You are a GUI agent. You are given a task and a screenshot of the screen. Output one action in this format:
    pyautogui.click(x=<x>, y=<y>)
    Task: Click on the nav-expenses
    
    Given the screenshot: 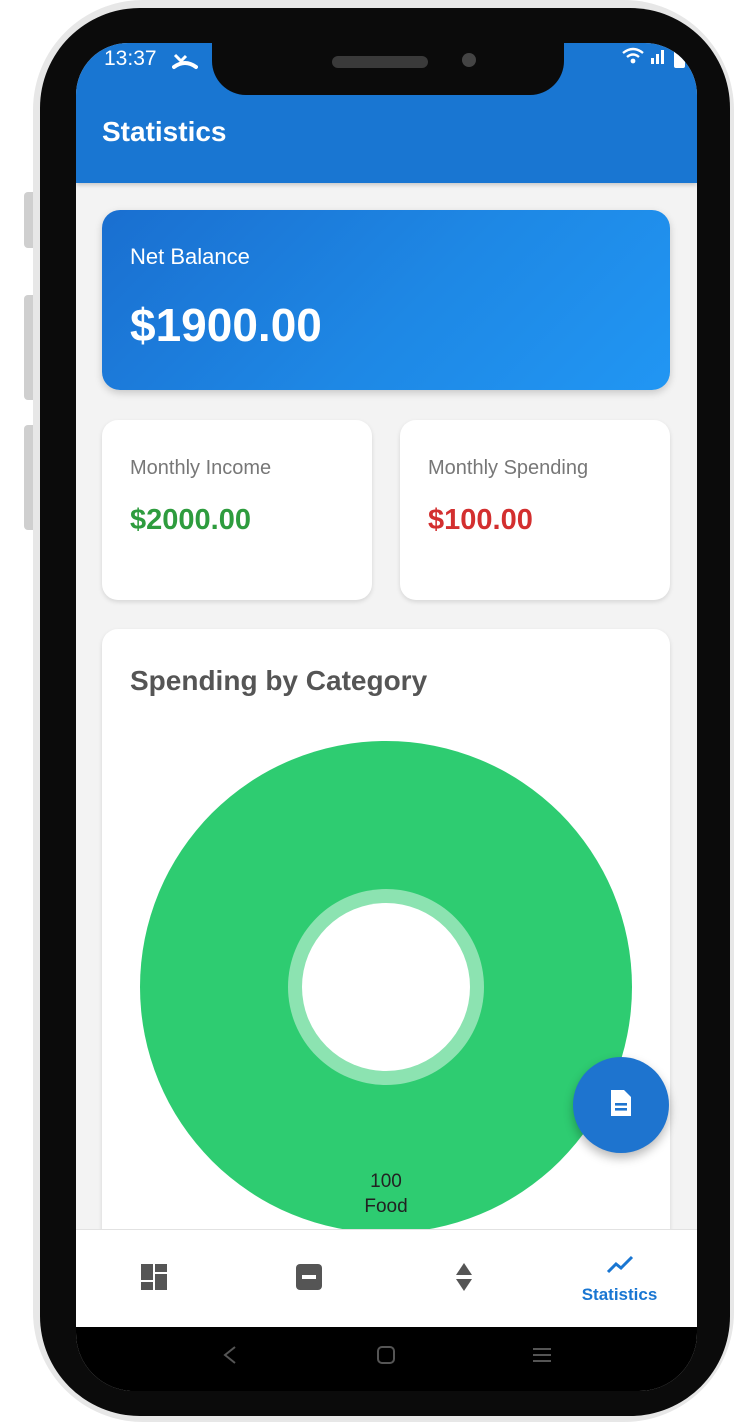 What is the action you would take?
    pyautogui.click(x=308, y=1279)
    